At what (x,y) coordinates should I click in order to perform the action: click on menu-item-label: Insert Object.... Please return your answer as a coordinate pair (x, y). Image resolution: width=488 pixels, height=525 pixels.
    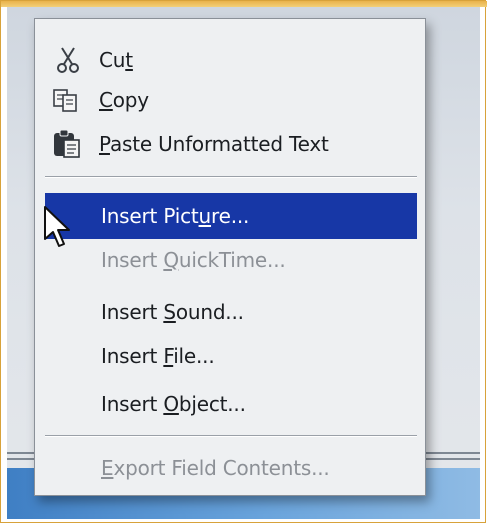
    Looking at the image, I should click on (173, 404).